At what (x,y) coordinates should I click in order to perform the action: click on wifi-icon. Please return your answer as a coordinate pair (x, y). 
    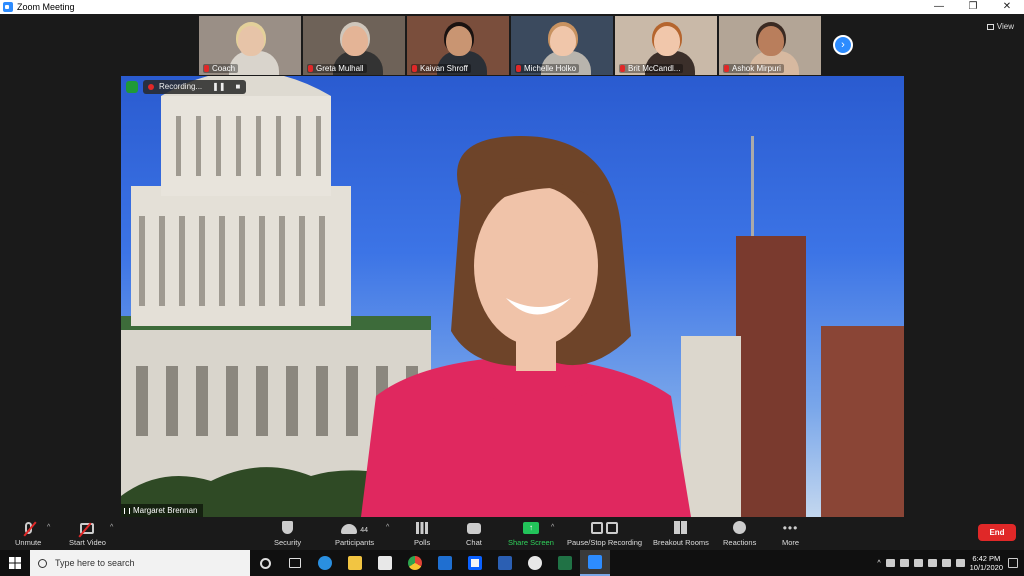
    Looking at the image, I should click on (946, 563).